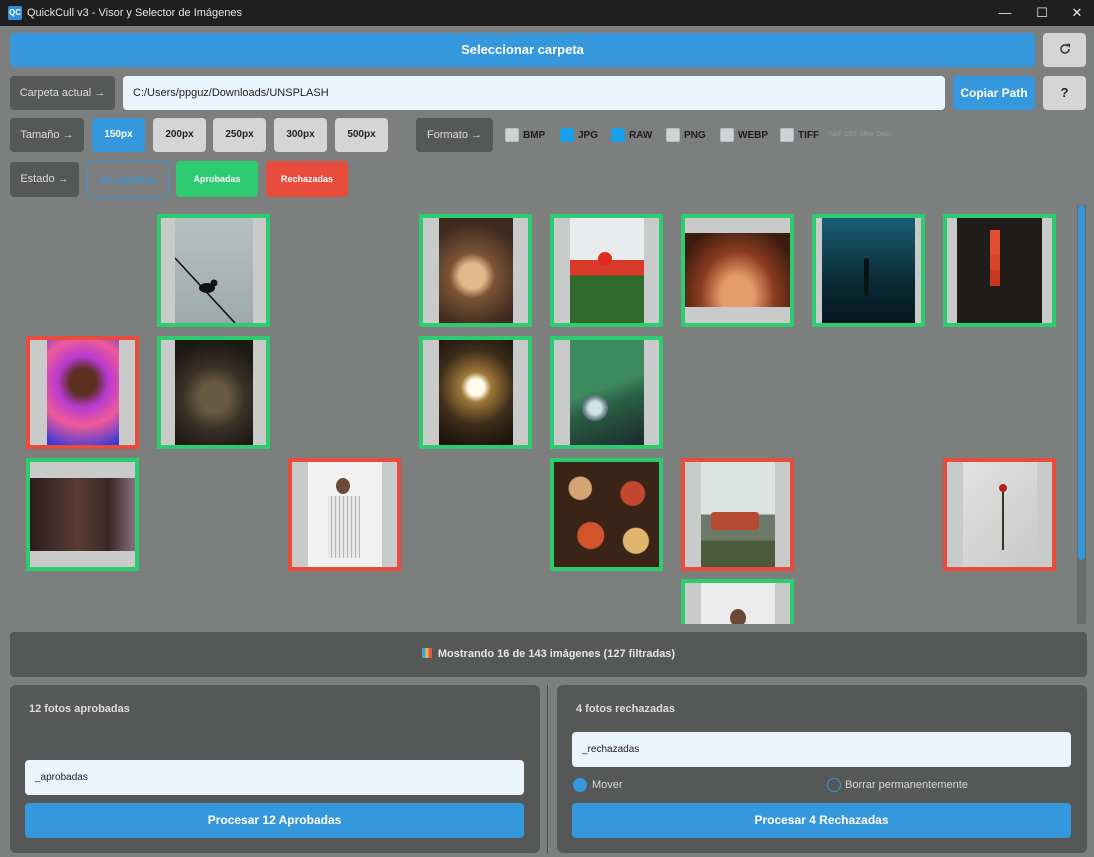 This screenshot has width=1094, height=857. I want to click on app-logo-icon: QC, so click(15, 13).